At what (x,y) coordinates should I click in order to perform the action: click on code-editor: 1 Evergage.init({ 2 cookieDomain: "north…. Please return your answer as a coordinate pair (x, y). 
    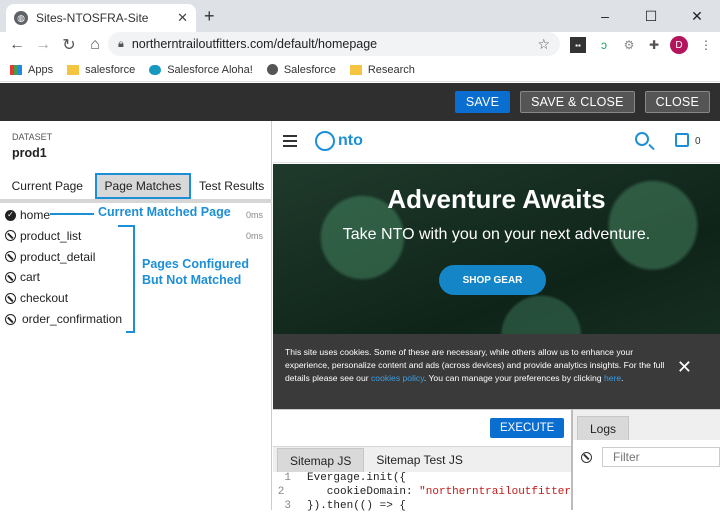
    Looking at the image, I should click on (422, 492).